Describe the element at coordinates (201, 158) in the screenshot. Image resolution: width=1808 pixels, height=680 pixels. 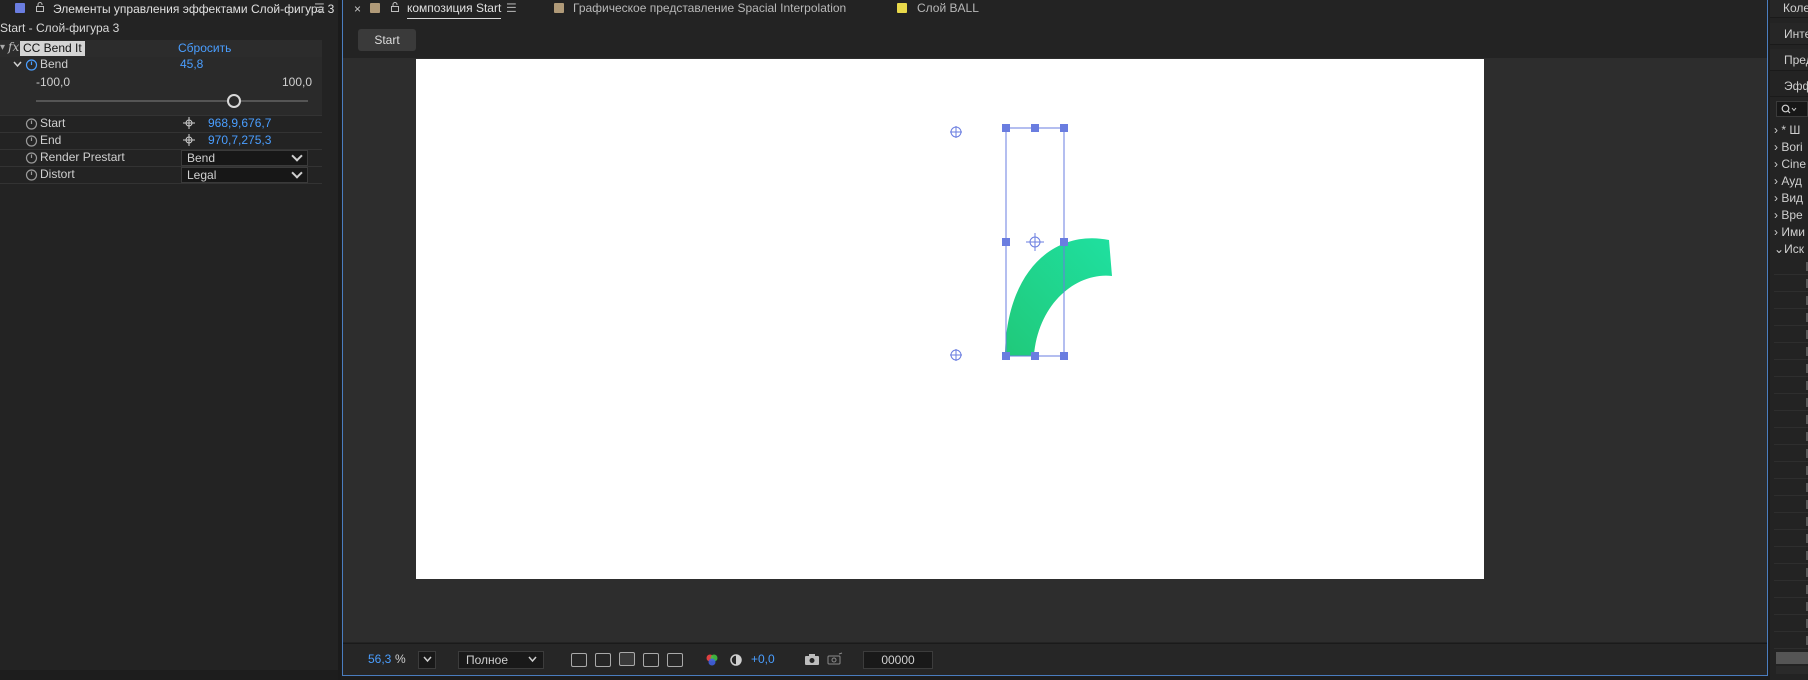
I see `render-prestart-value: Bend` at that location.